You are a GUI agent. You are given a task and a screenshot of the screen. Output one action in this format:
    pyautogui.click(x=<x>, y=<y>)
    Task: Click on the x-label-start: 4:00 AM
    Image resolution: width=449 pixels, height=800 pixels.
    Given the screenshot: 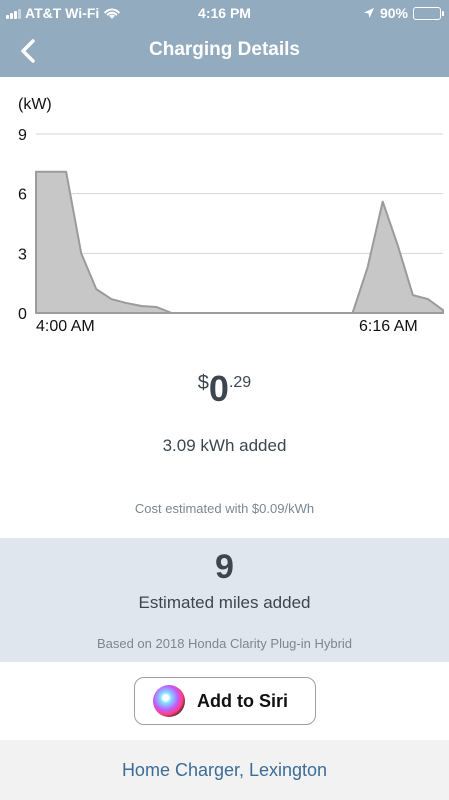 What is the action you would take?
    pyautogui.click(x=65, y=326)
    